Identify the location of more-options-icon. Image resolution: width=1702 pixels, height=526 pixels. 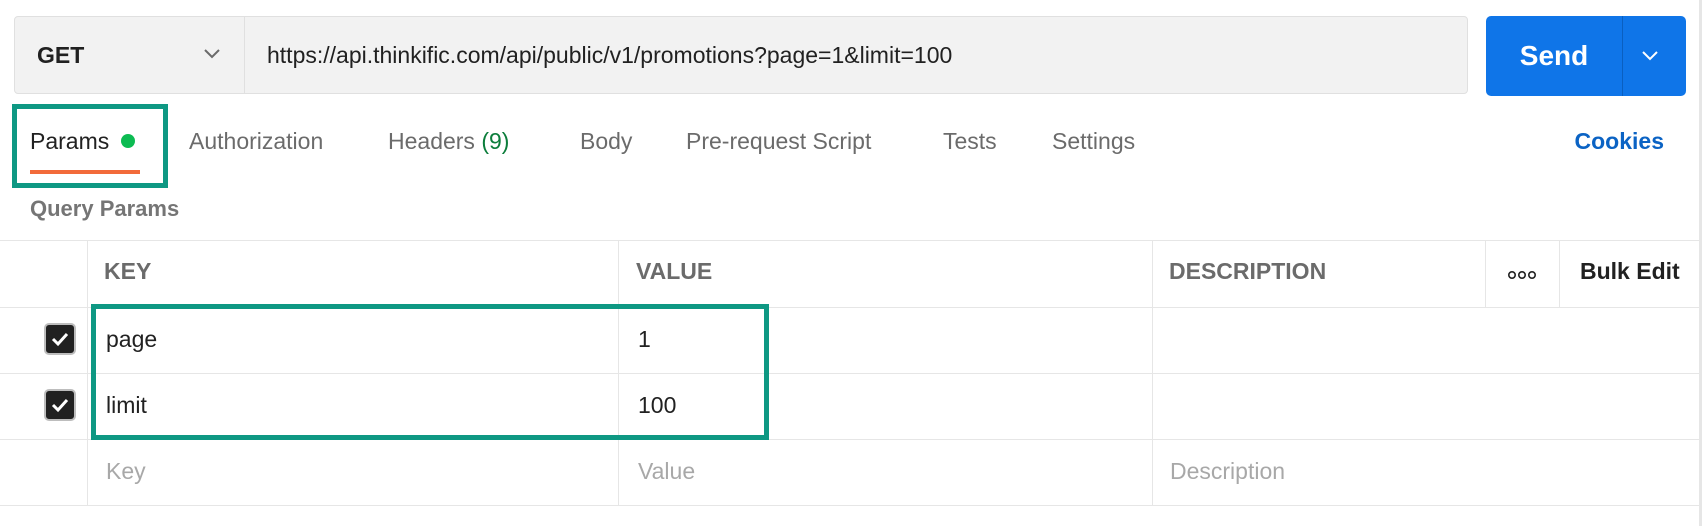
(1522, 275).